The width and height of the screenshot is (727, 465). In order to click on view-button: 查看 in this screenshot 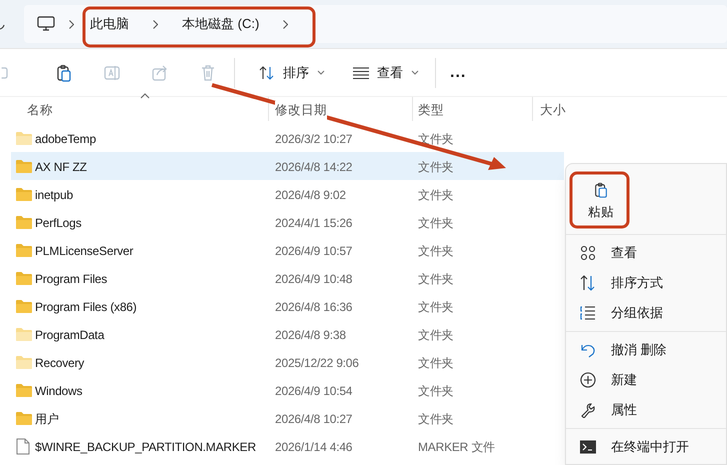, I will do `click(386, 72)`.